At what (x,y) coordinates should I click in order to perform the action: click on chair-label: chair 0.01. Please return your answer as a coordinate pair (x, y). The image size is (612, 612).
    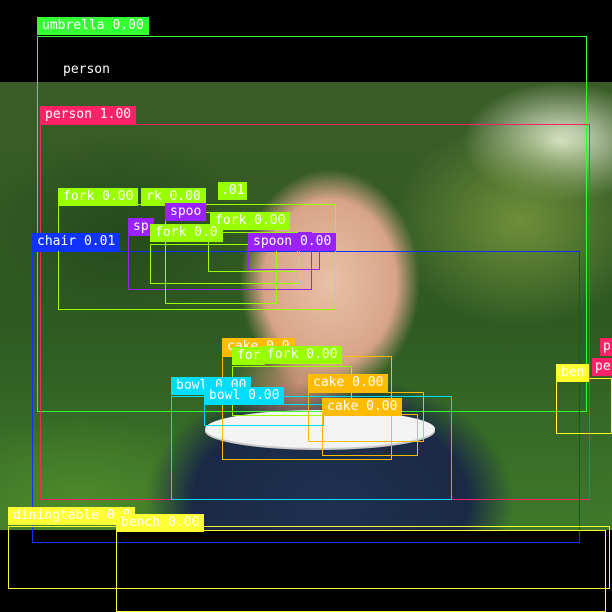
    Looking at the image, I should click on (76, 242).